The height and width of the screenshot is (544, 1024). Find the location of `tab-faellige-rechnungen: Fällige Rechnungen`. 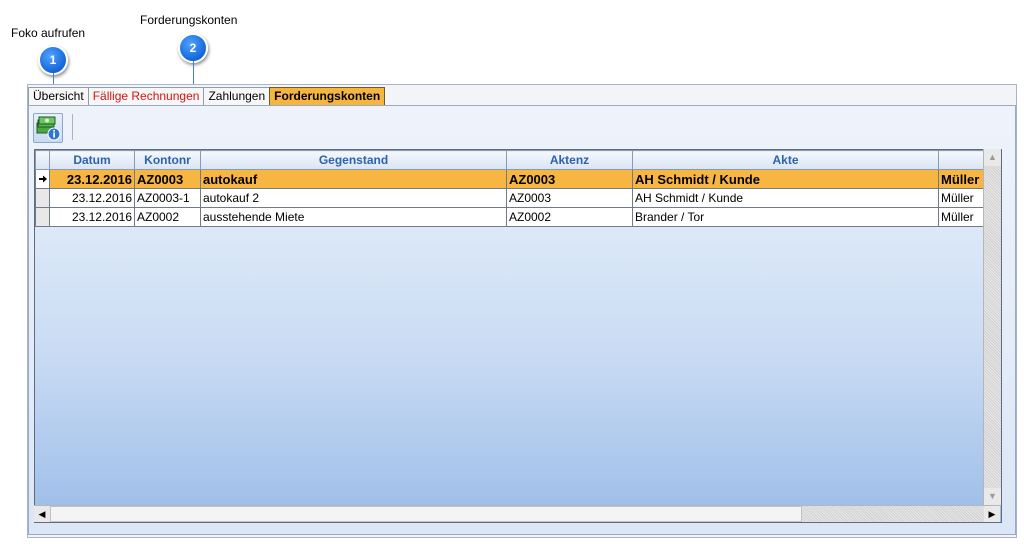

tab-faellige-rechnungen: Fällige Rechnungen is located at coordinates (146, 96).